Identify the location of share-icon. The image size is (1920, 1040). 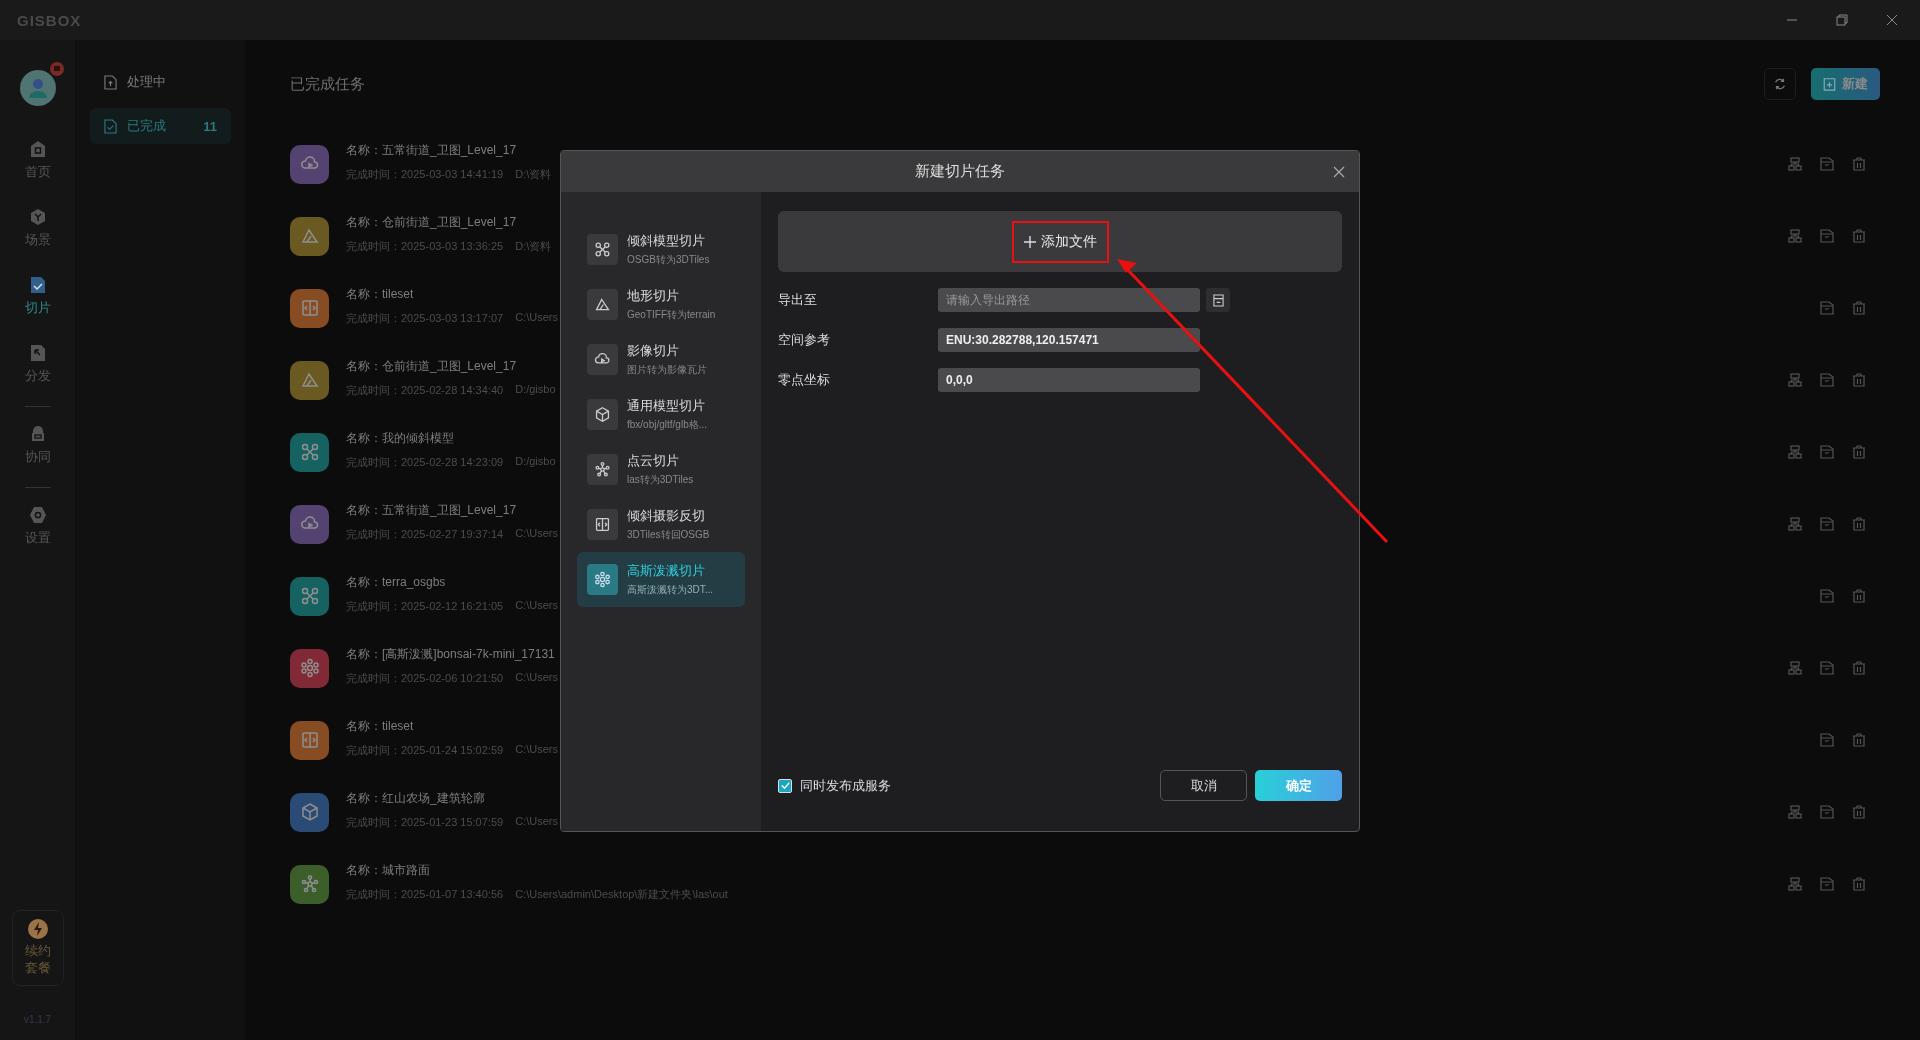
(37, 353).